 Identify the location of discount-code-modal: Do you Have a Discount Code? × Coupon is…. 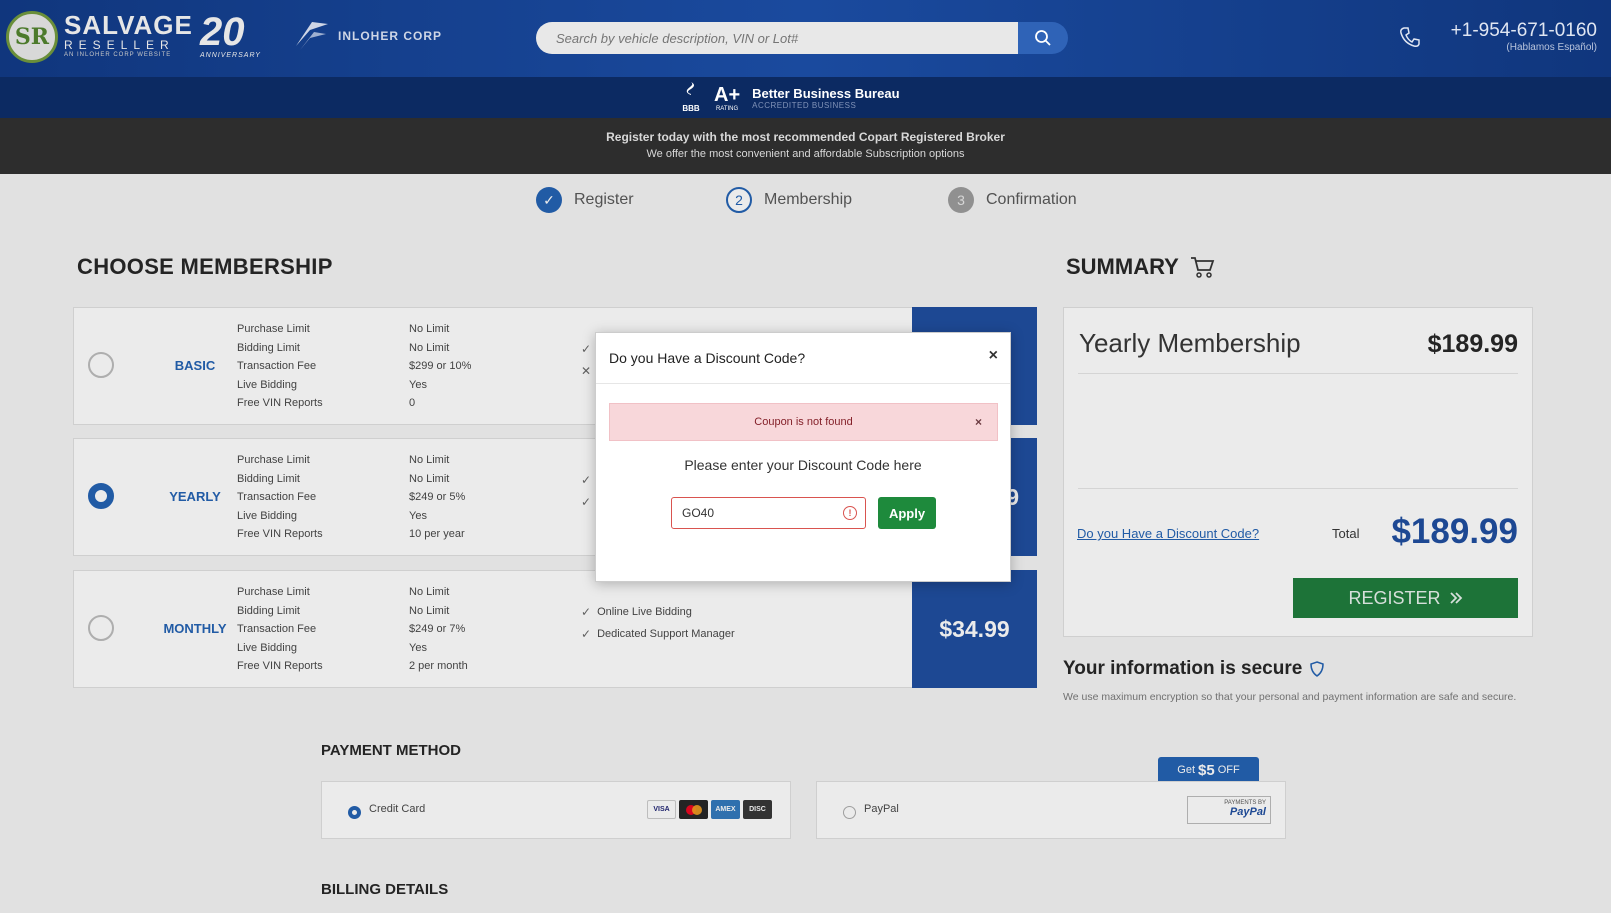
(803, 457).